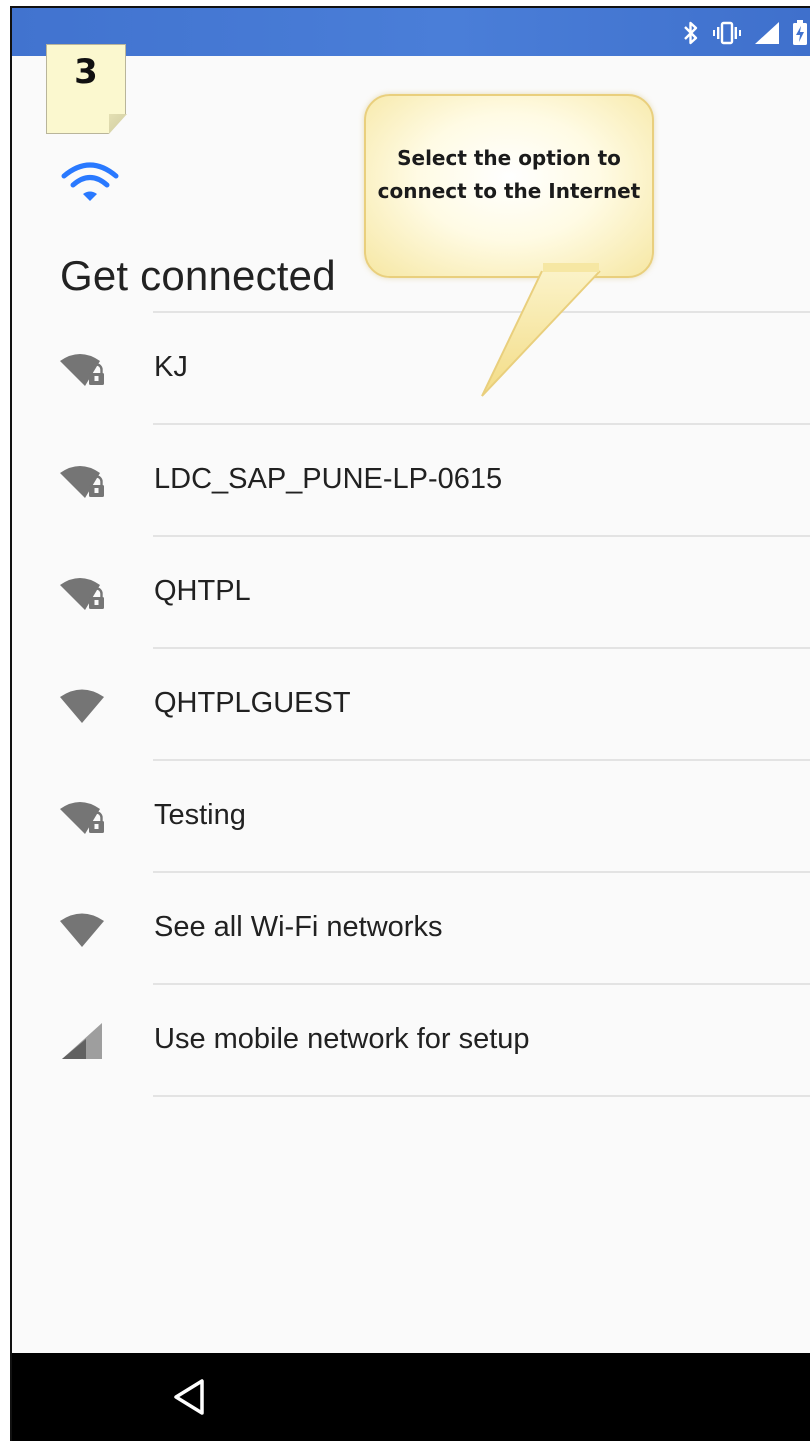 The height and width of the screenshot is (1441, 810). Describe the element at coordinates (328, 479) in the screenshot. I see `network-label: LDC_SAP_PUNE-LP-0615` at that location.